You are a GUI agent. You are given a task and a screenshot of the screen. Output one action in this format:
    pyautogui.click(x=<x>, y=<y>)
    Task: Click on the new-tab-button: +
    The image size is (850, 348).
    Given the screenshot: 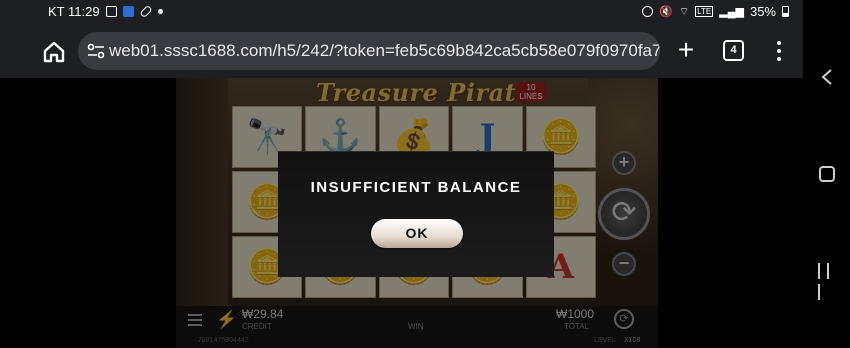 What is the action you would take?
    pyautogui.click(x=686, y=51)
    